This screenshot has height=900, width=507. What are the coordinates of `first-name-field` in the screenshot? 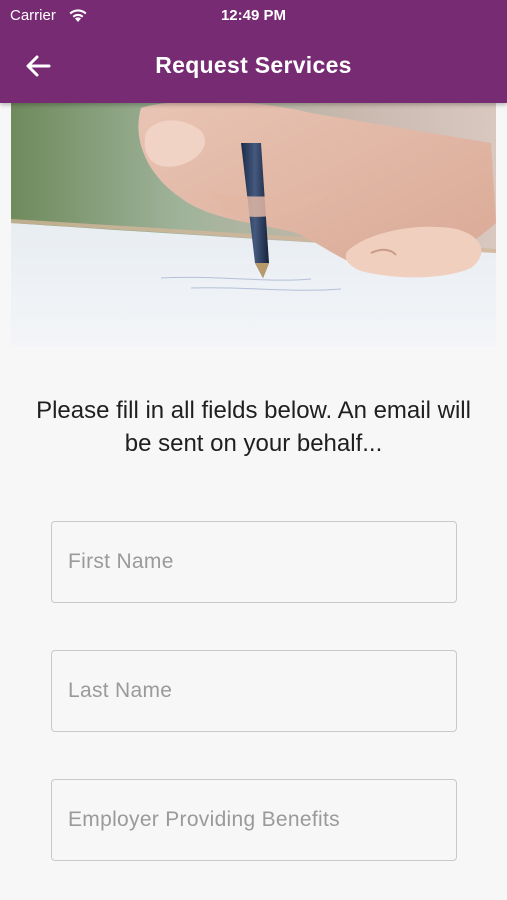 It's located at (254, 562).